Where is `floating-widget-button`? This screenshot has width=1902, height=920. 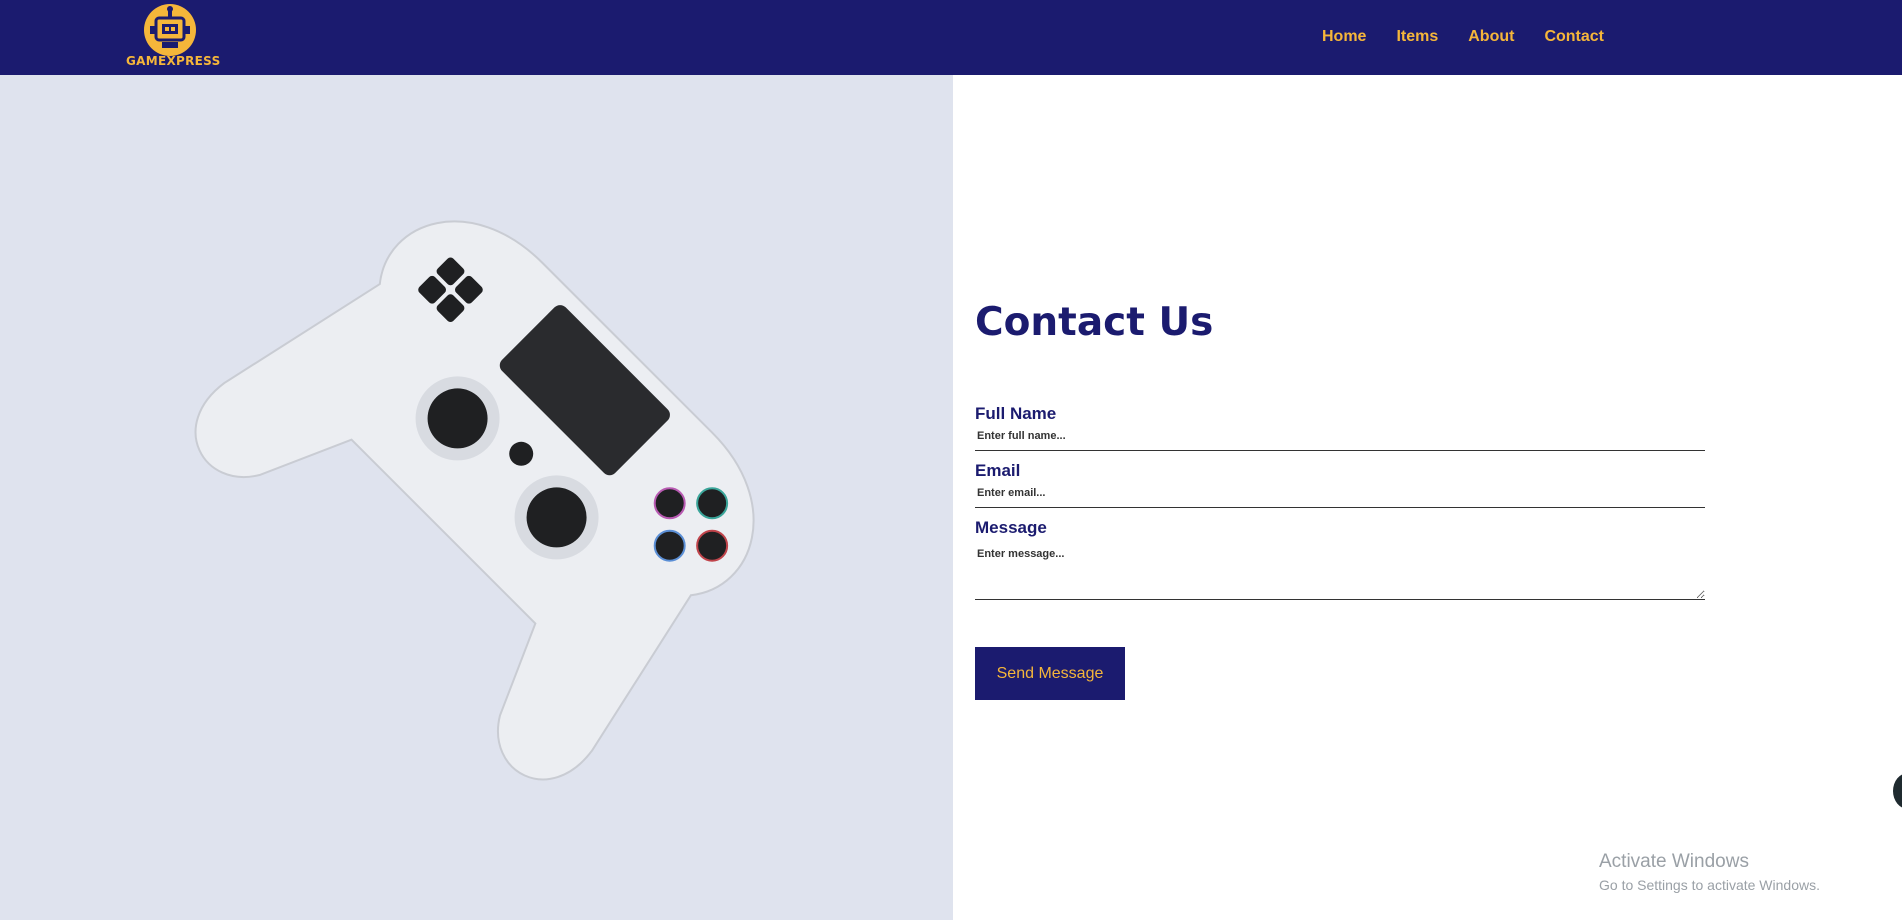 floating-widget-button is located at coordinates (1897, 791).